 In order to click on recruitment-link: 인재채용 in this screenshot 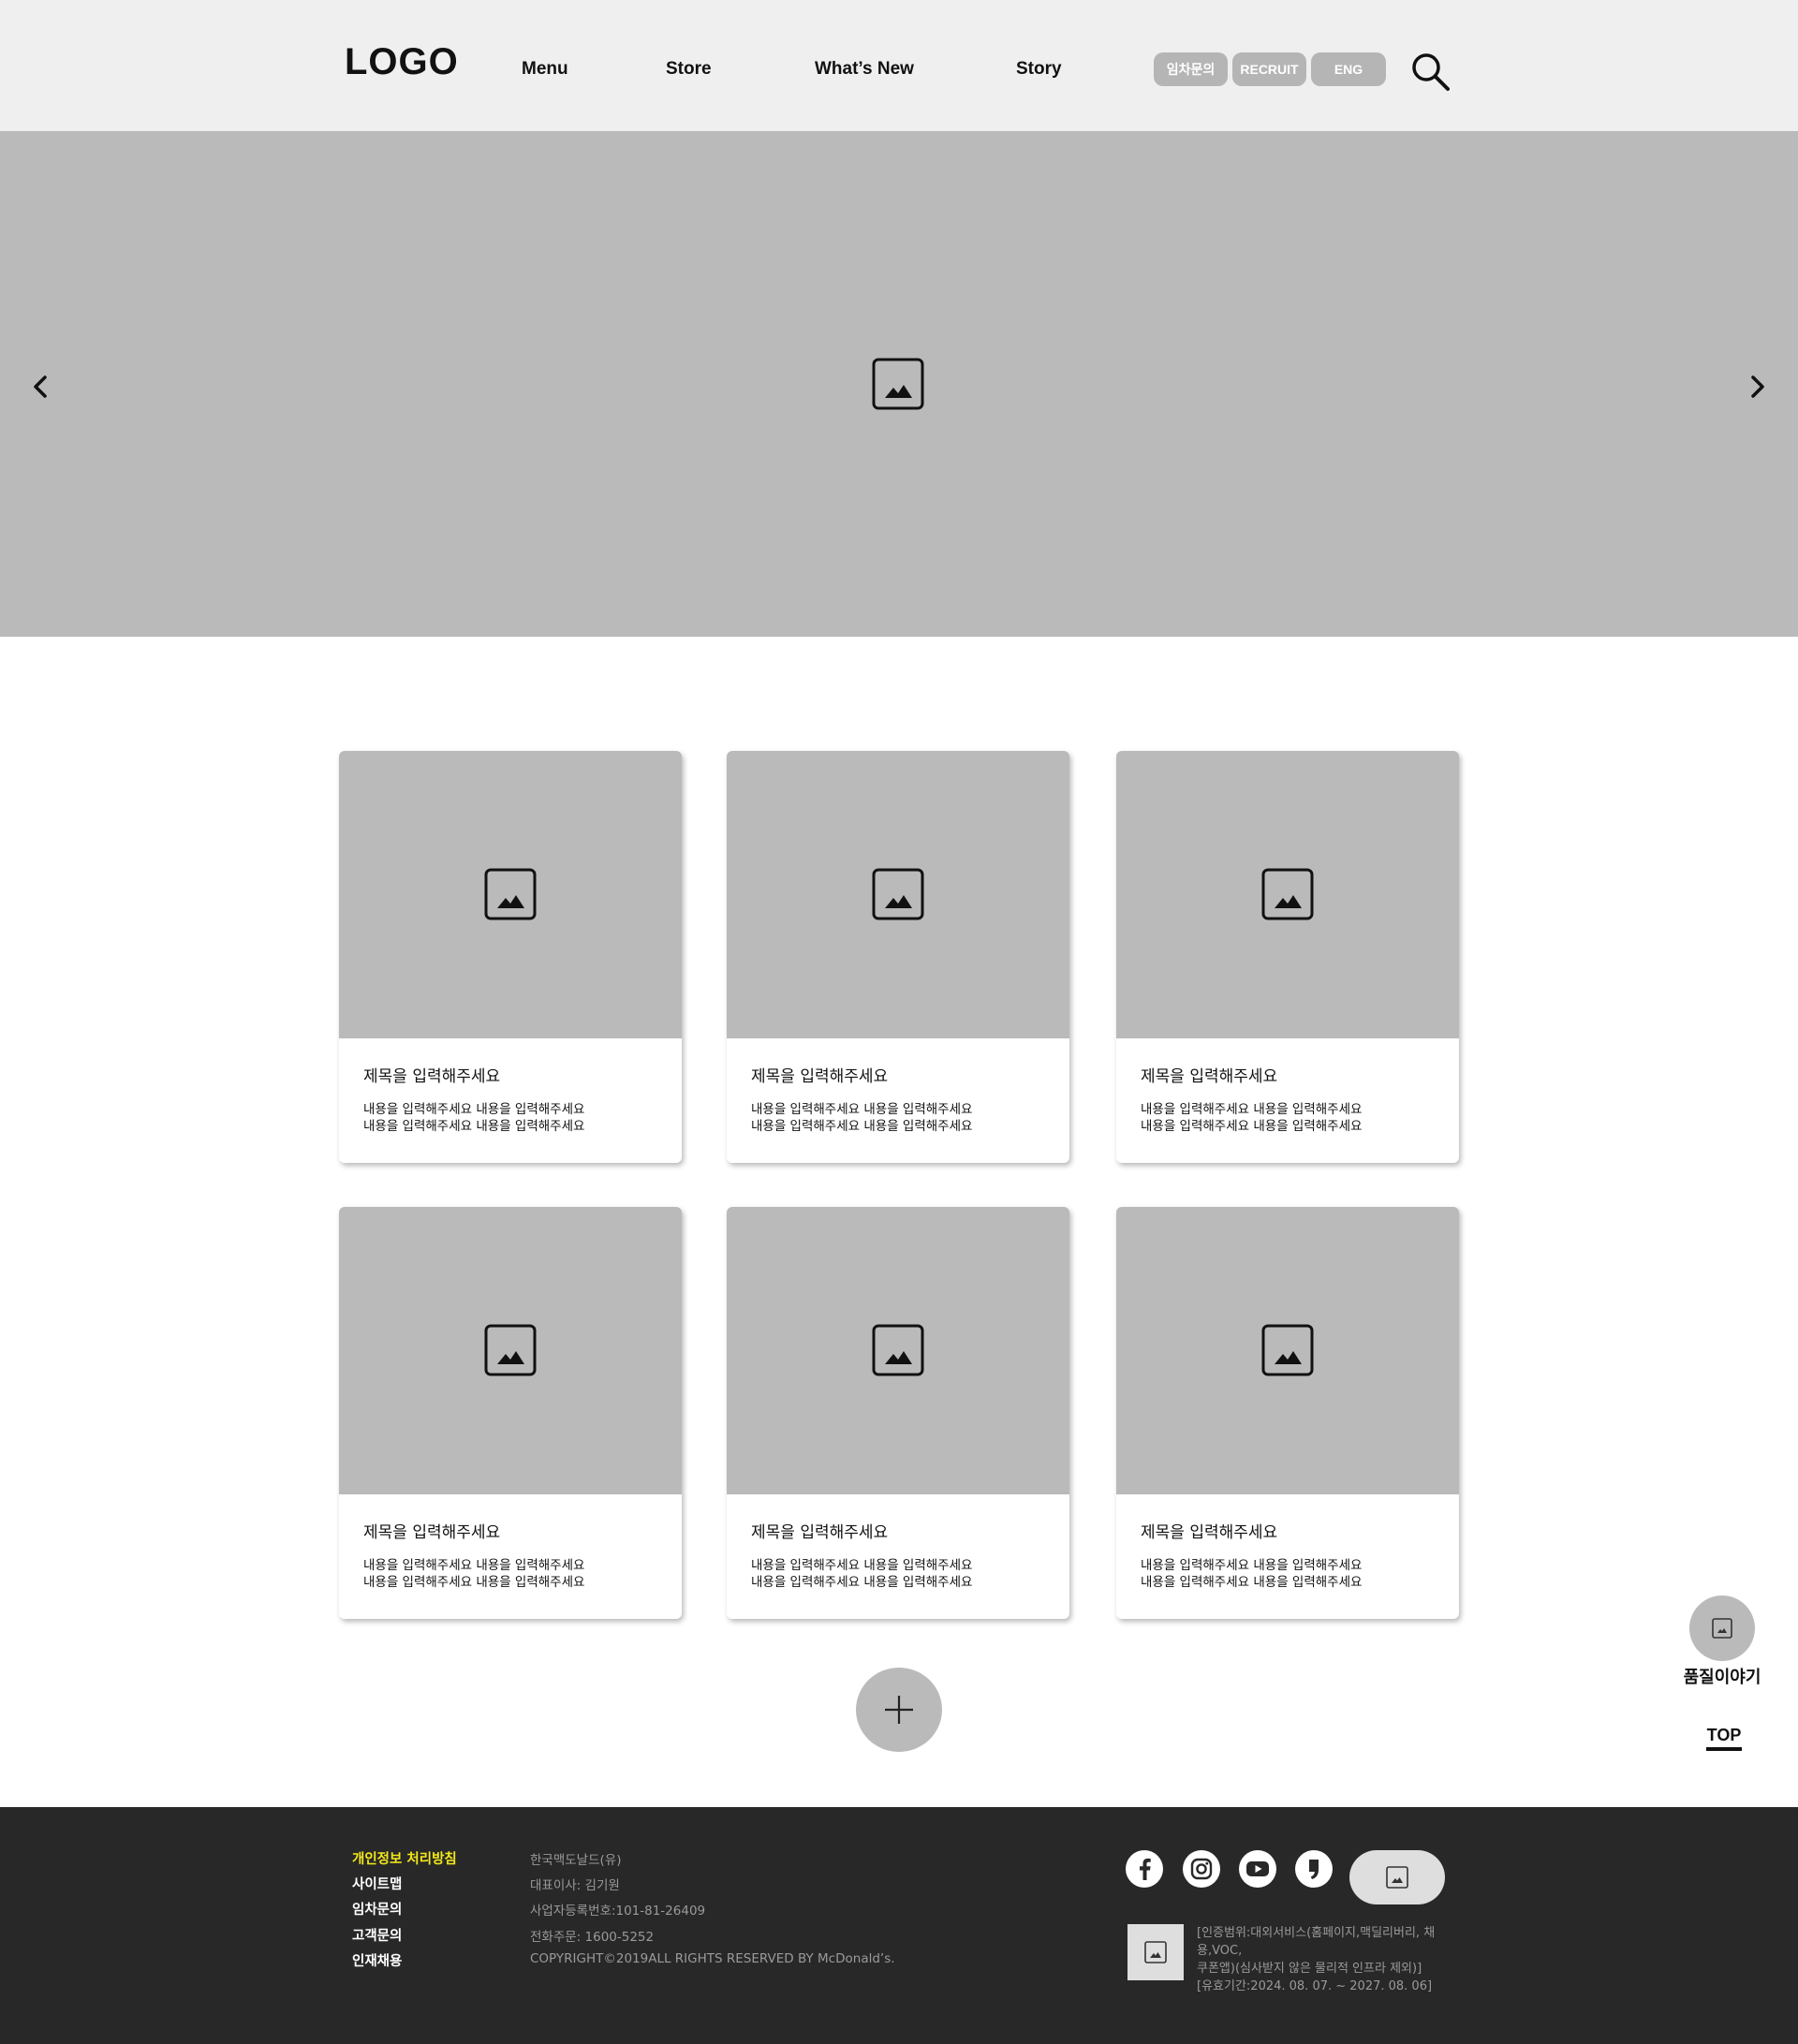, I will do `click(377, 1960)`.